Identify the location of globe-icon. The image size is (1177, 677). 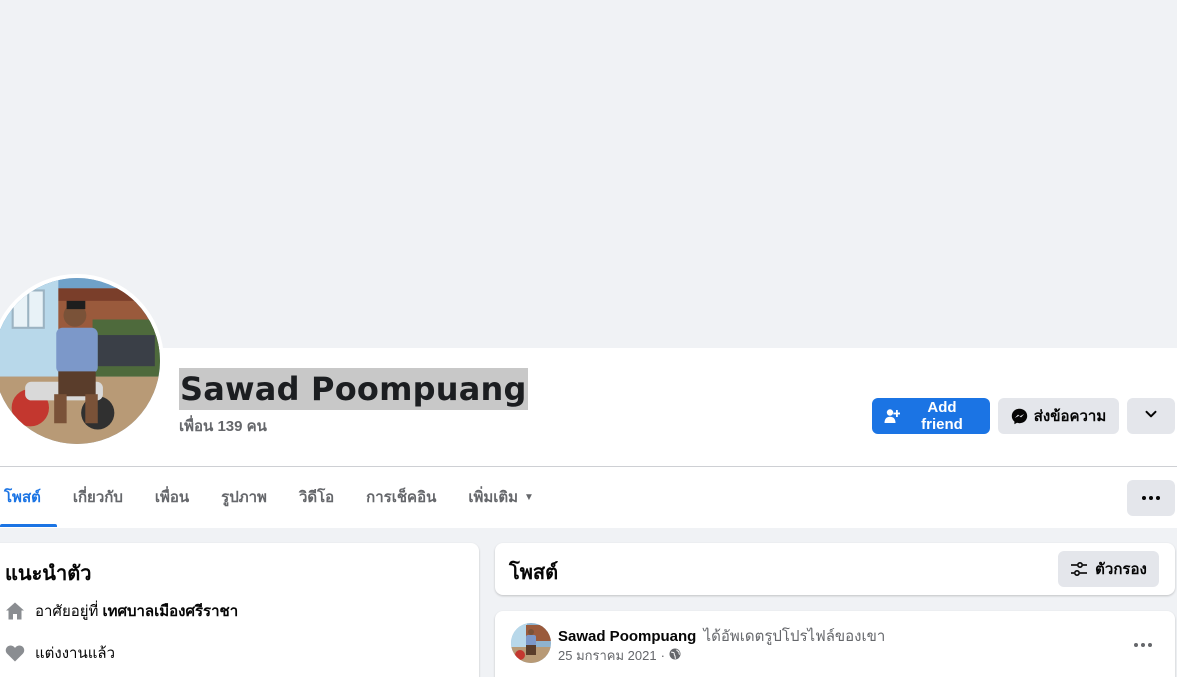
(675, 655).